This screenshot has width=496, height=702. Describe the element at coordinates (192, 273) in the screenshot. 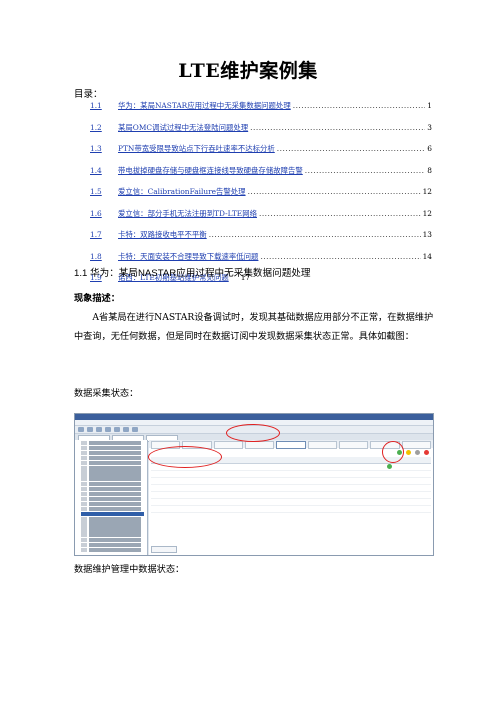

I see `section-heading: 1.1 华为：某局NASTAR应用过程中无采集数据问题处理` at that location.